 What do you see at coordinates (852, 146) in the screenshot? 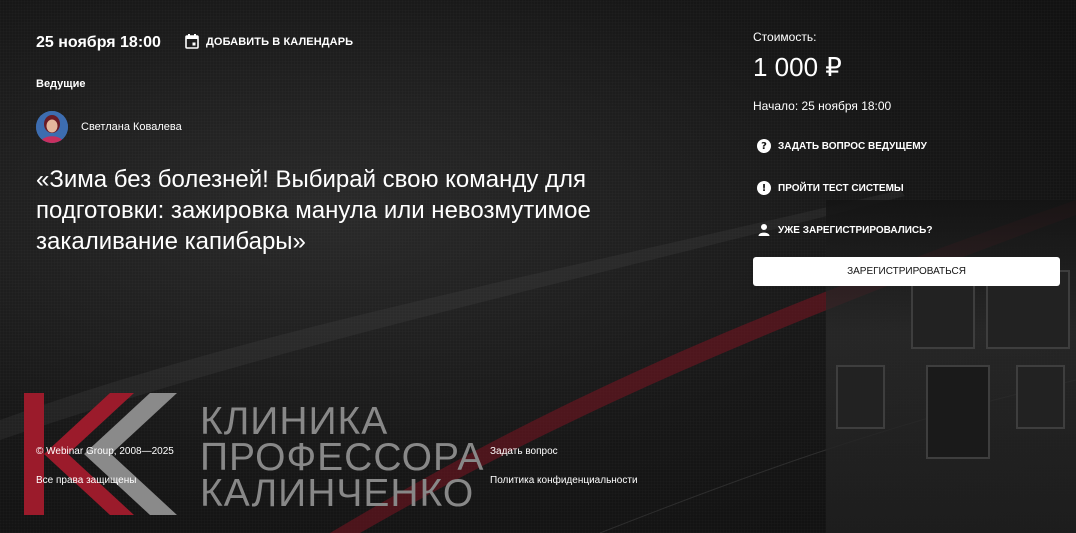
I see `ask-host-label: ЗАДАТЬ ВОПРОС ВЕДУЩЕМУ` at bounding box center [852, 146].